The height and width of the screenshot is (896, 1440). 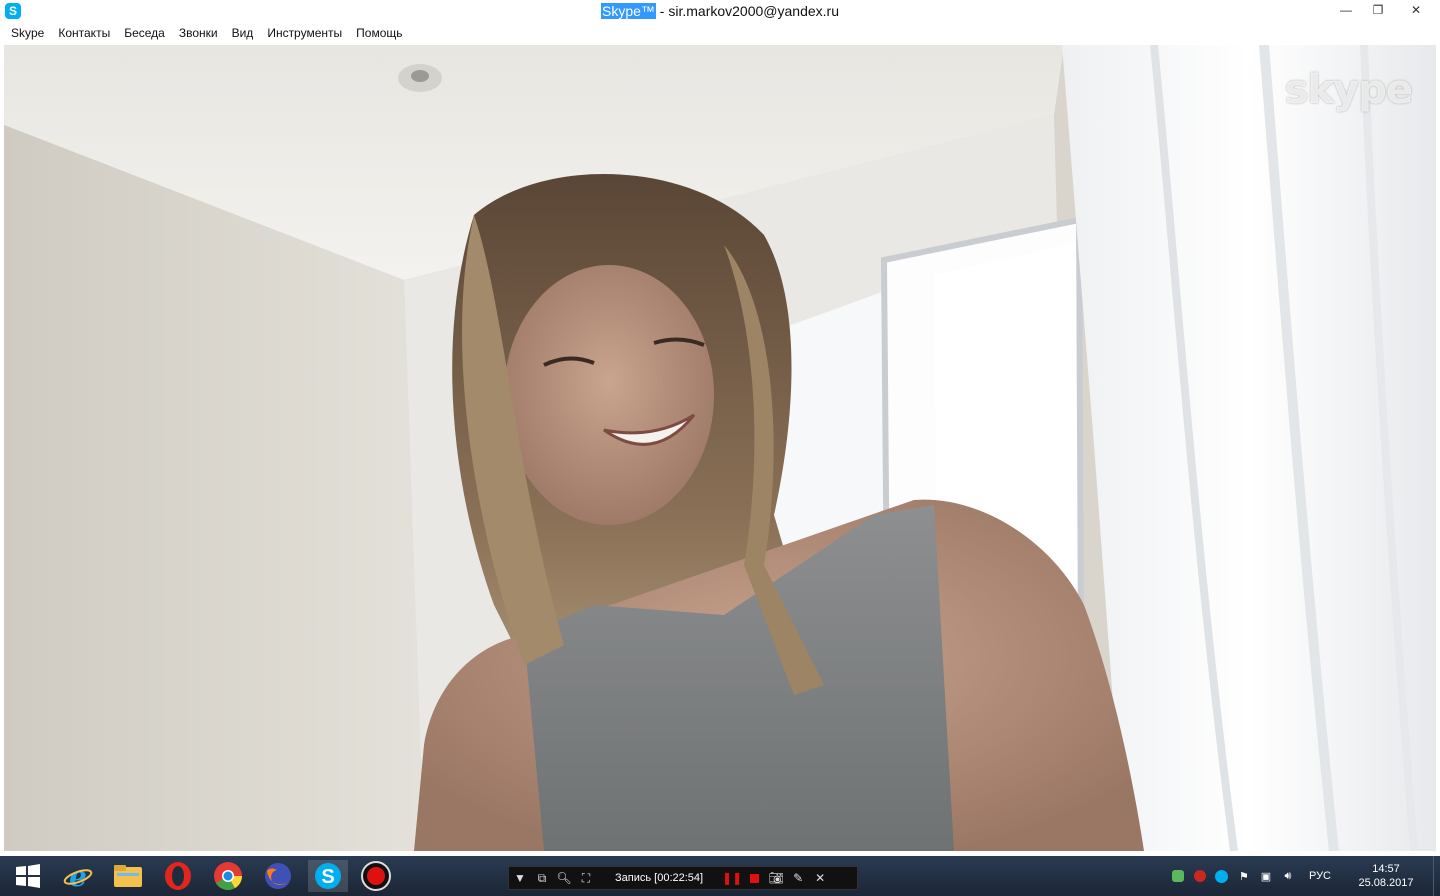 I want to click on close-icon: ✕, so click(x=820, y=878).